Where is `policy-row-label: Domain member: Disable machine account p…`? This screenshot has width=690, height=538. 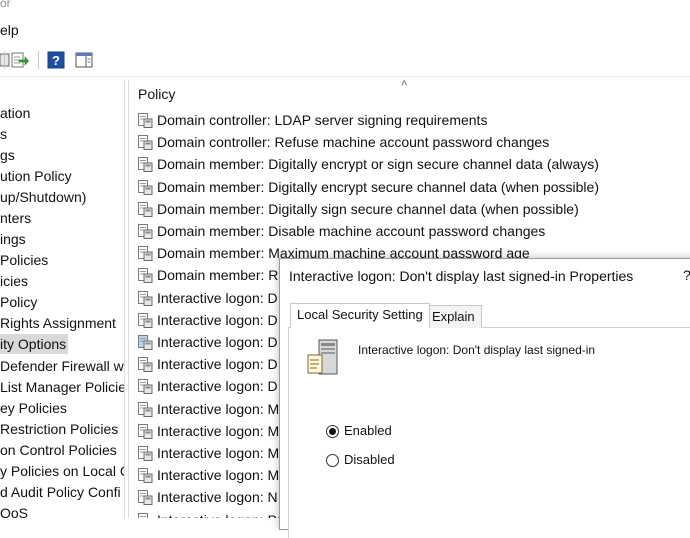 policy-row-label: Domain member: Disable machine account p… is located at coordinates (351, 231).